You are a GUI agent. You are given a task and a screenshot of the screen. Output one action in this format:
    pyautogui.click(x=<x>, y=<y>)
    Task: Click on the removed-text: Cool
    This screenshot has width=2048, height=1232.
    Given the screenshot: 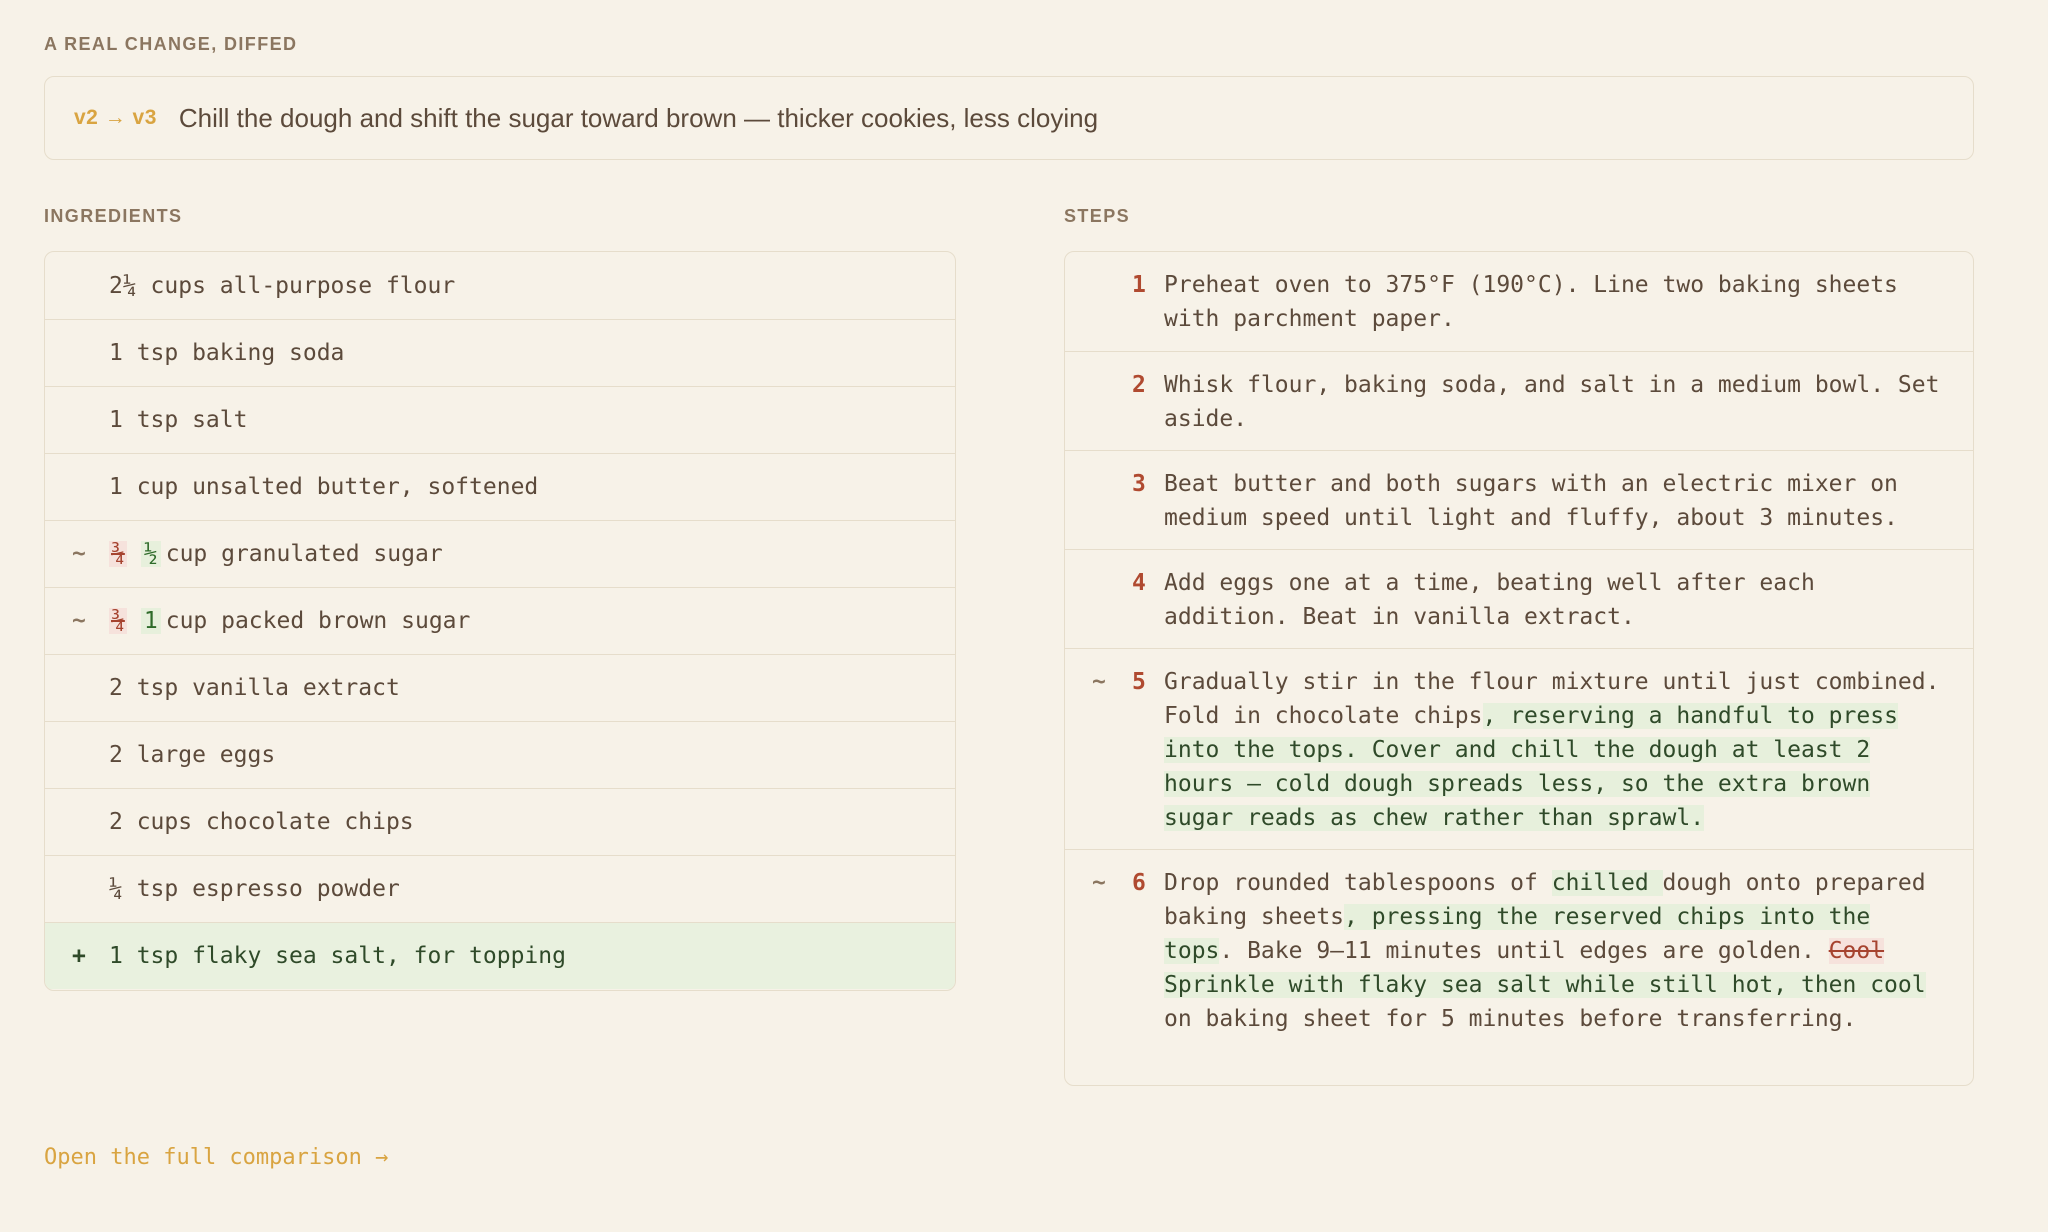 What is the action you would take?
    pyautogui.click(x=1856, y=951)
    